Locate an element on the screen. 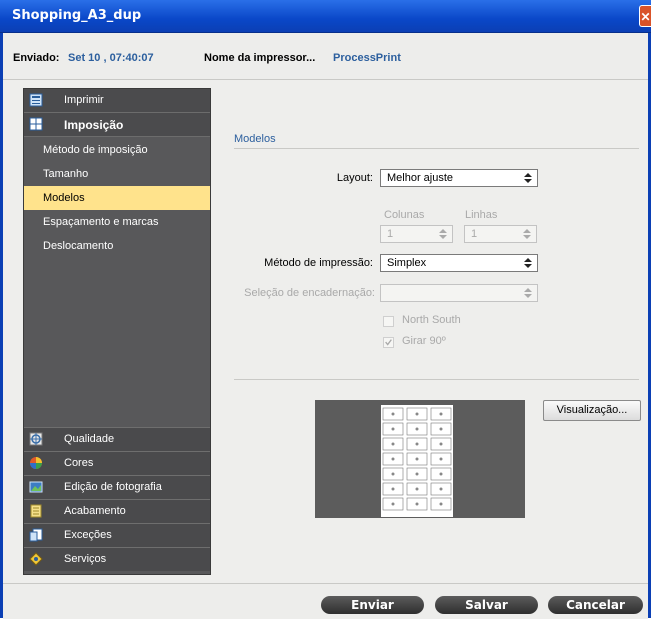 The image size is (651, 619). imposed-pages-thumbnail is located at coordinates (417, 459).